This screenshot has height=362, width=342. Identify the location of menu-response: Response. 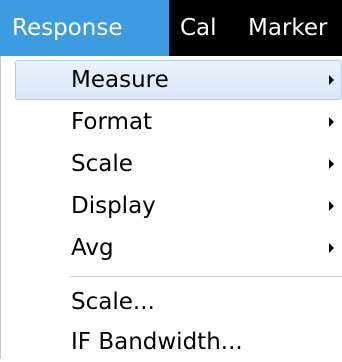
(84, 28).